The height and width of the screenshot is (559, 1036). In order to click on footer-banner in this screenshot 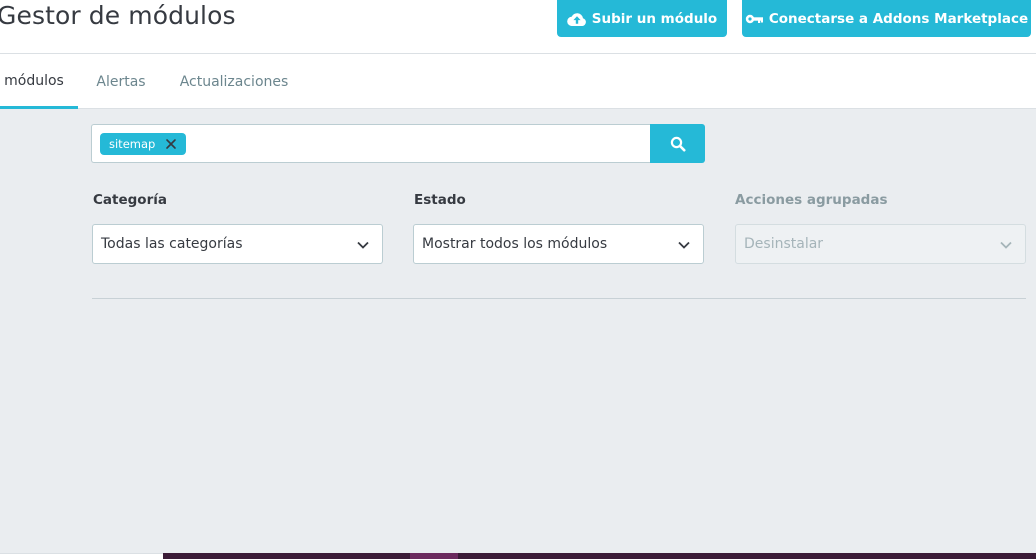, I will do `click(599, 556)`.